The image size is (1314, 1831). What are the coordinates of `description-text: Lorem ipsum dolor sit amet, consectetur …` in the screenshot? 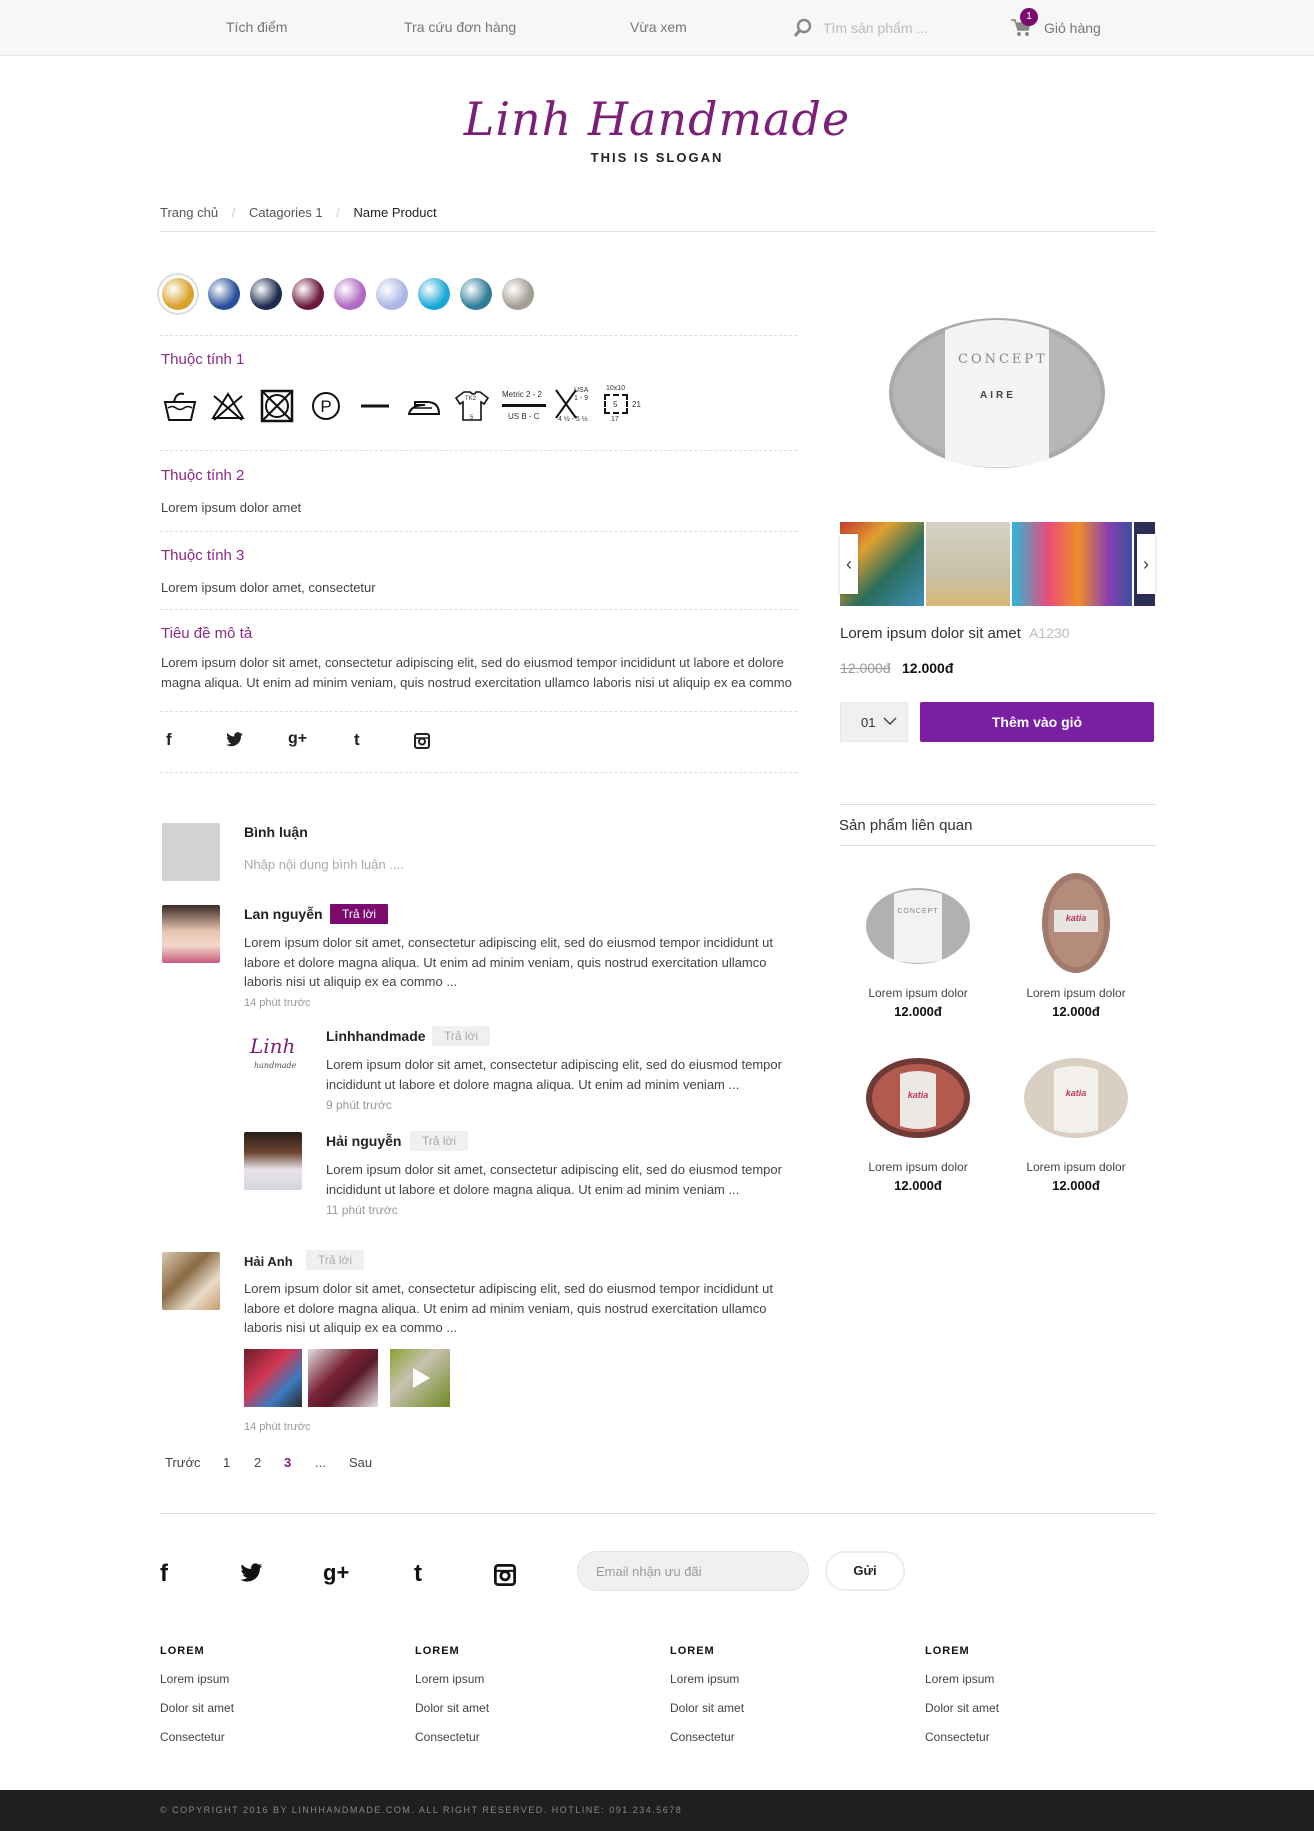 It's located at (476, 672).